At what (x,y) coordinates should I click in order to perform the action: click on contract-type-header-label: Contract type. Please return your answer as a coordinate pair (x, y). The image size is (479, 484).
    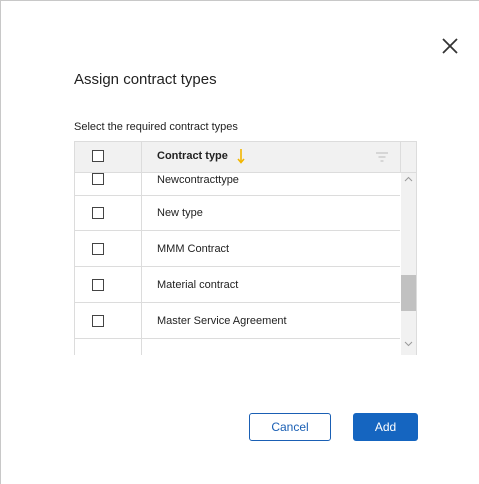
    Looking at the image, I should click on (192, 156).